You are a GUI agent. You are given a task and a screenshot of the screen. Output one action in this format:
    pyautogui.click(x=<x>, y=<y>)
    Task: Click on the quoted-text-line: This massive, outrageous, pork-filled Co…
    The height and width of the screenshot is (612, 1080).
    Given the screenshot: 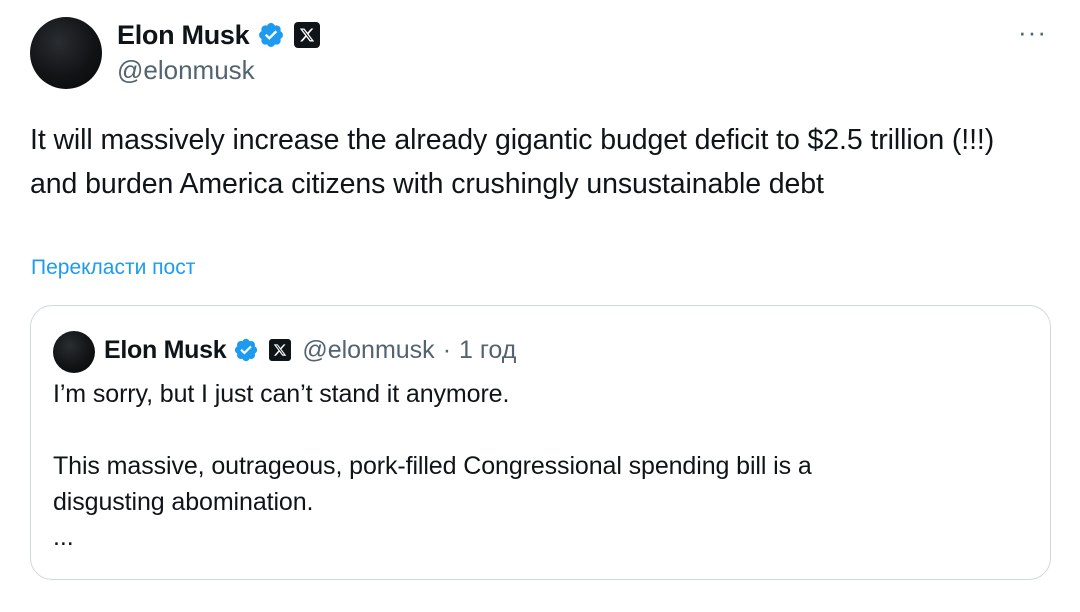 What is the action you would take?
    pyautogui.click(x=432, y=466)
    